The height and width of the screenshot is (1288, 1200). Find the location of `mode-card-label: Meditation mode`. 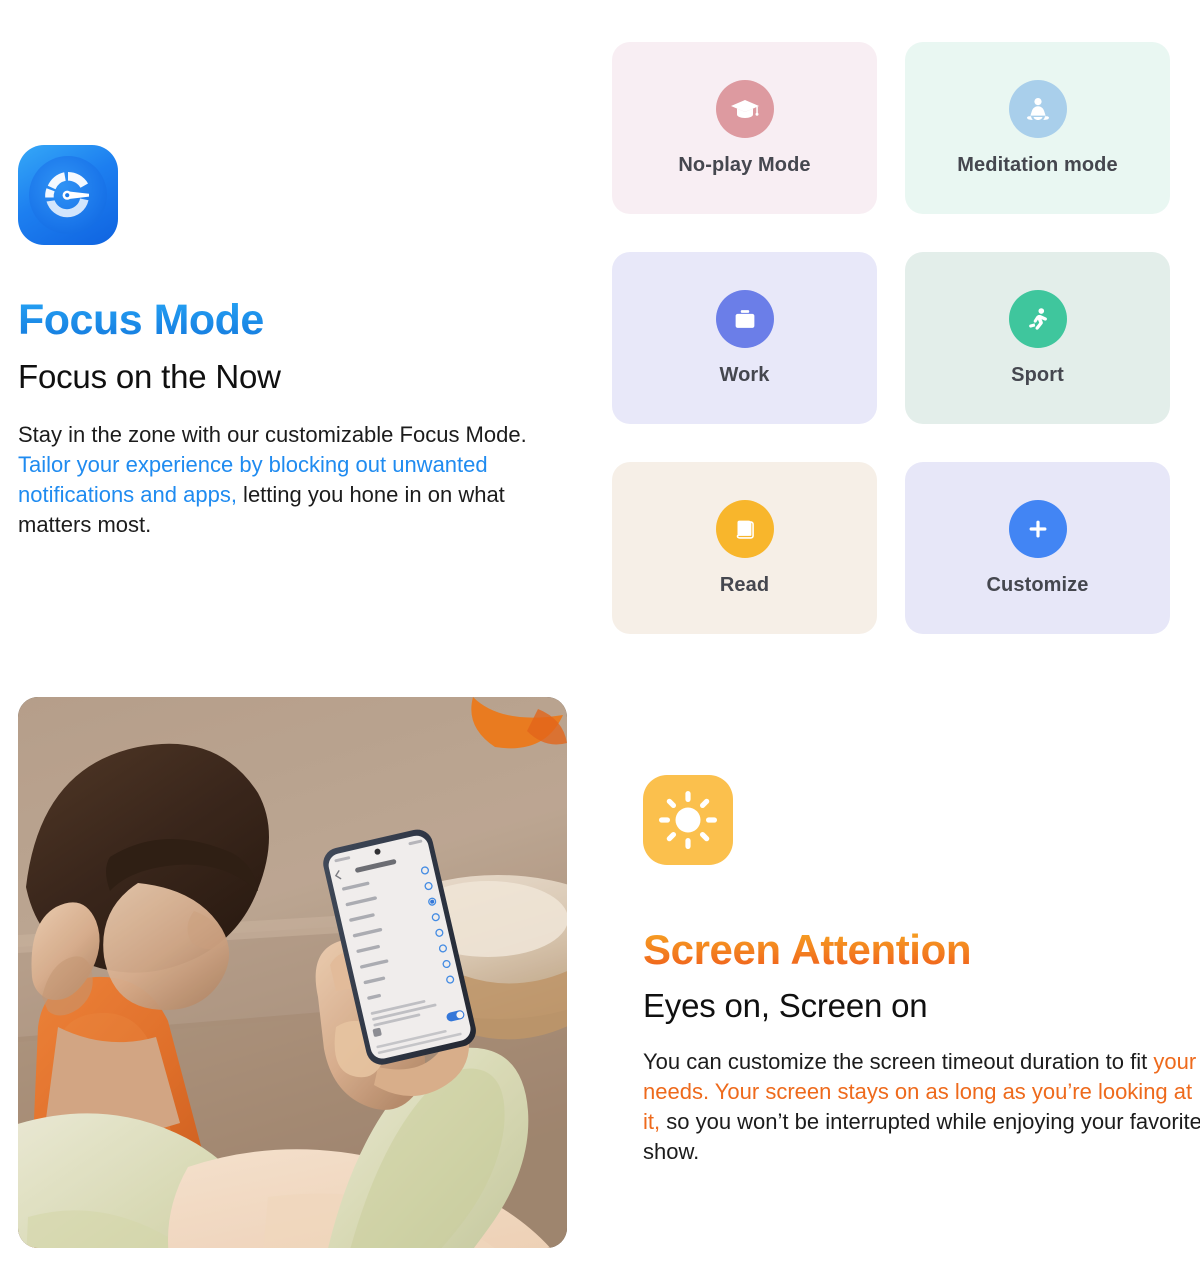

mode-card-label: Meditation mode is located at coordinates (1037, 164).